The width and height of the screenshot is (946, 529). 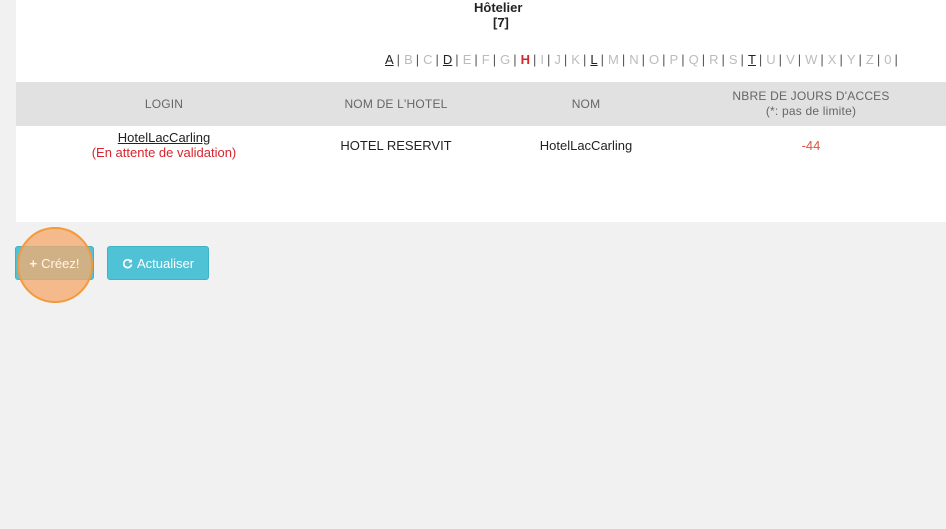 I want to click on cell-hotel-name: HOTEL RESERVIT, so click(x=396, y=145).